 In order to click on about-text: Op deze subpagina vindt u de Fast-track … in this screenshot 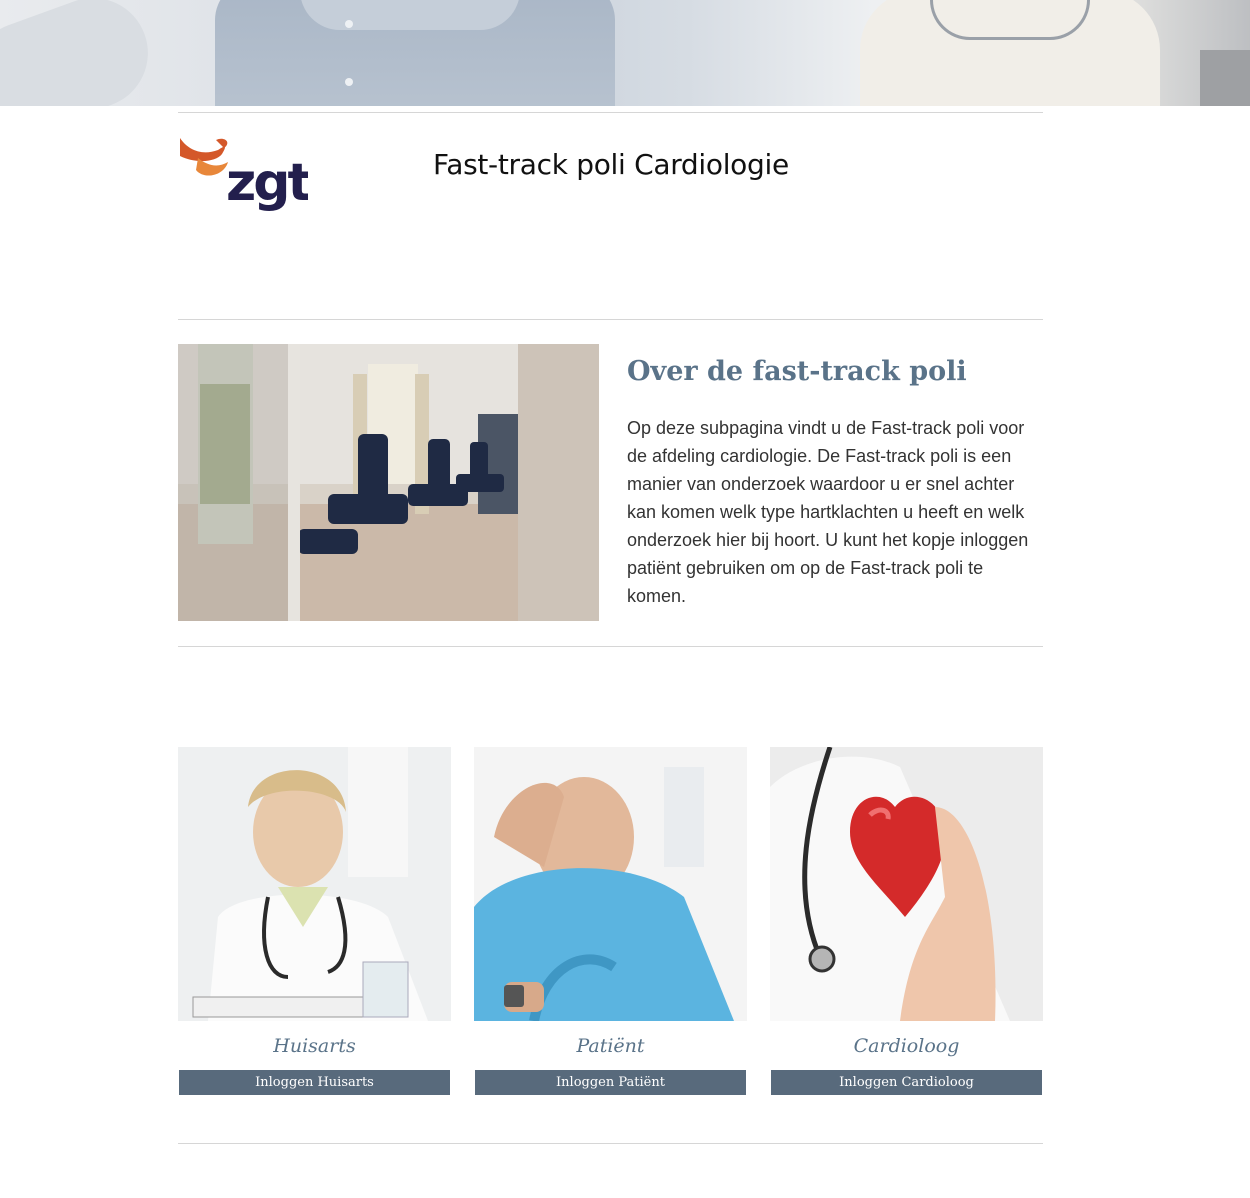, I will do `click(828, 512)`.